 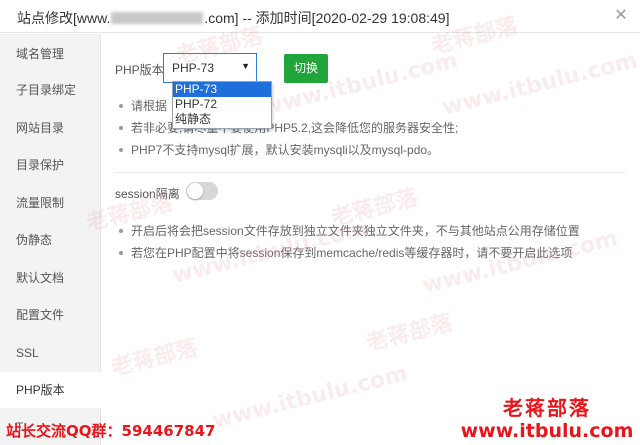 What do you see at coordinates (370, 172) in the screenshot?
I see `divider` at bounding box center [370, 172].